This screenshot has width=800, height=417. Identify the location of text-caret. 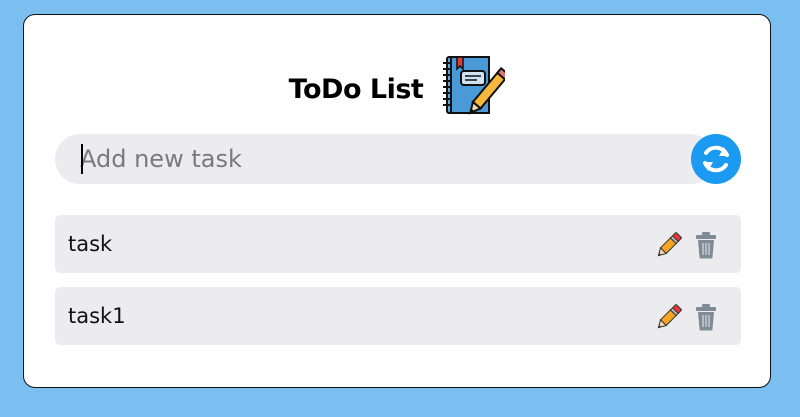
(82, 159).